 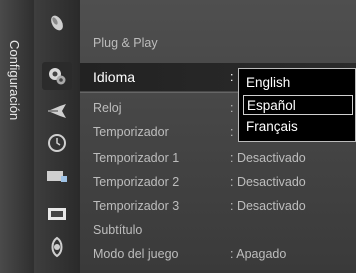 What do you see at coordinates (218, 230) in the screenshot?
I see `menu-item-subtitulo: Subtítulo` at bounding box center [218, 230].